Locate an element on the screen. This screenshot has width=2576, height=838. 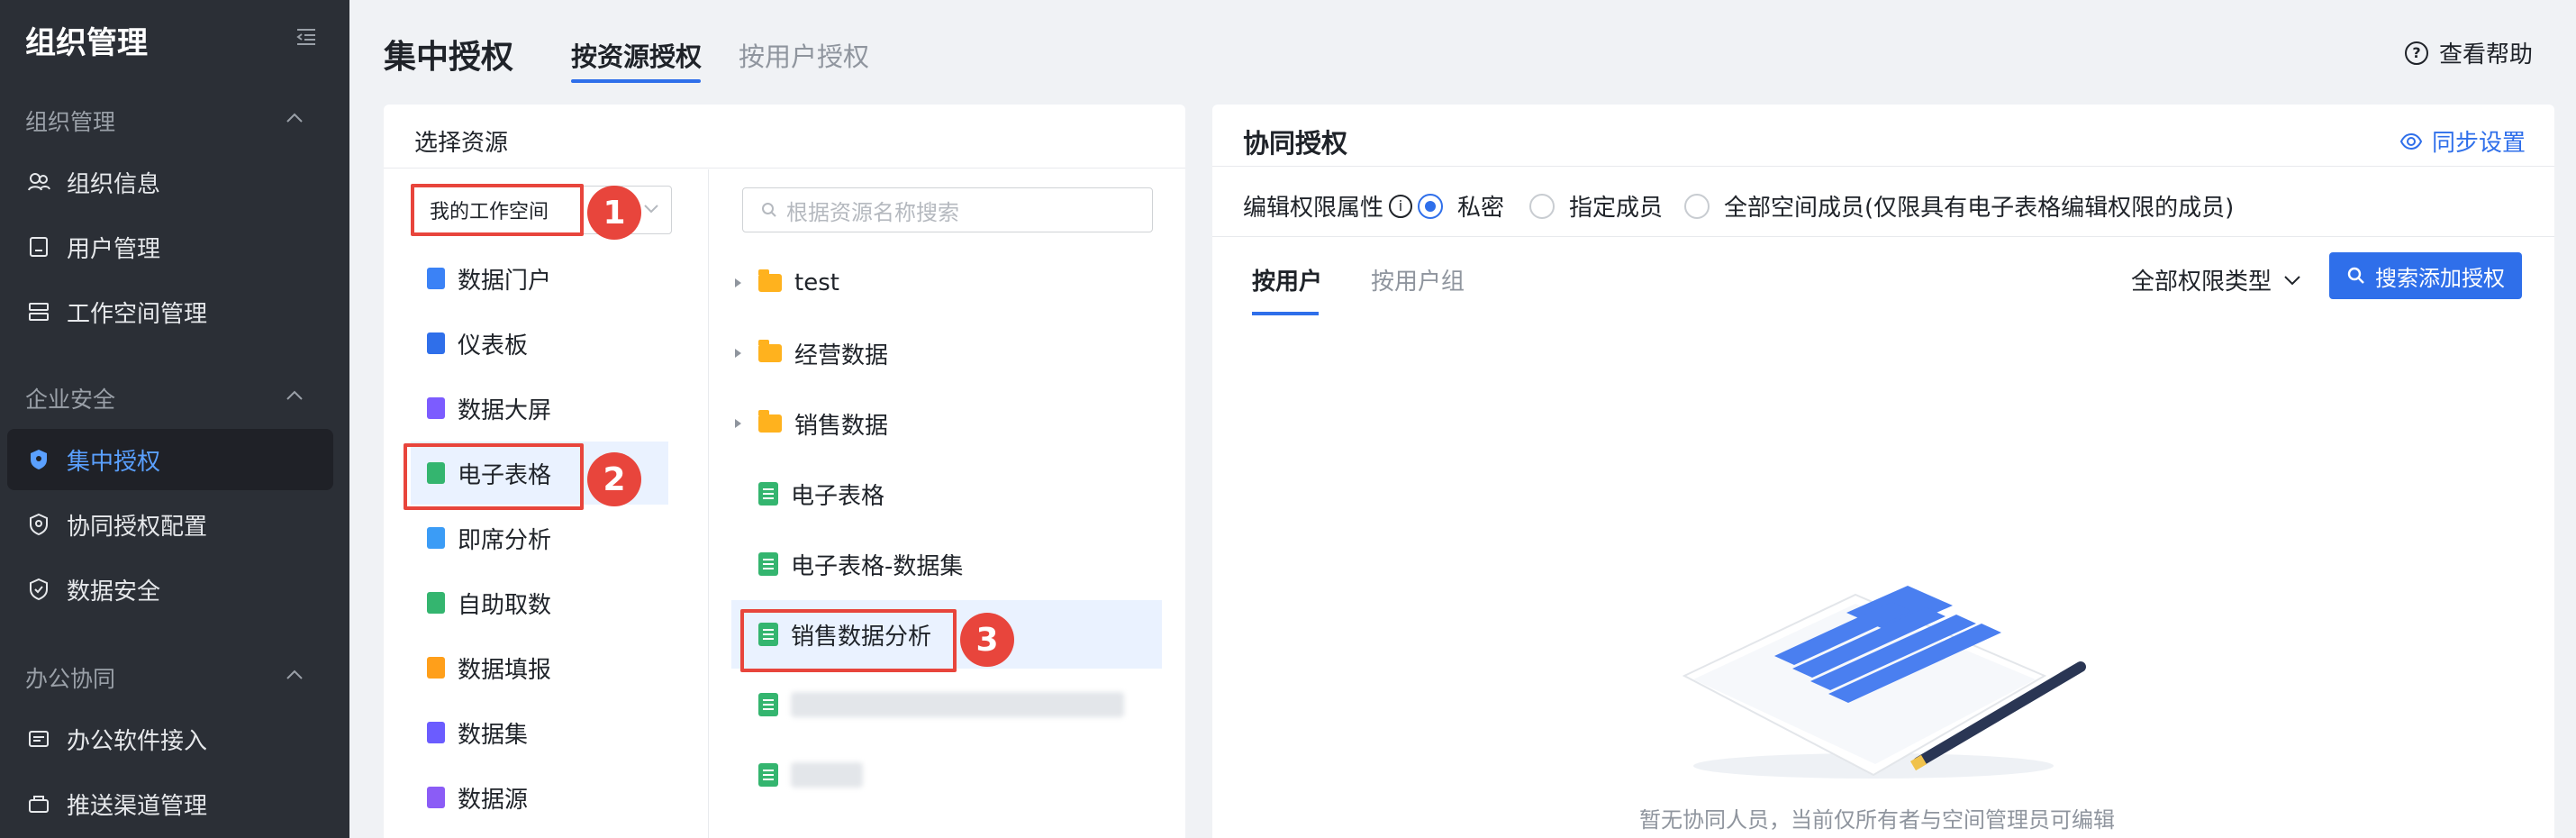
info-icon: i is located at coordinates (1401, 206).